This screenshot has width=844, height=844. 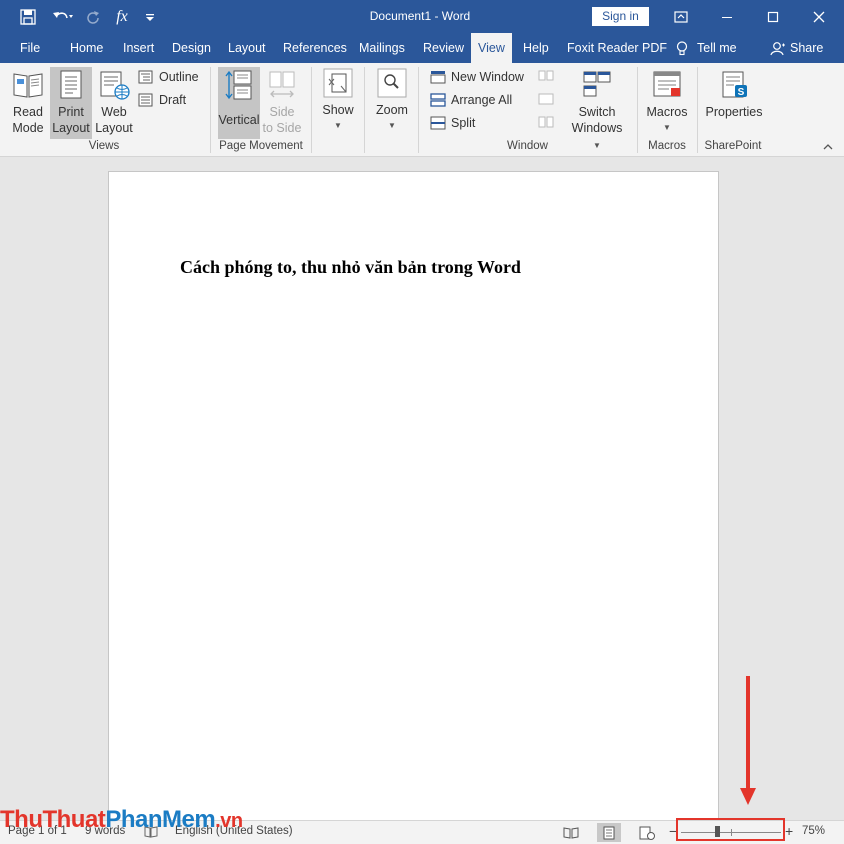 I want to click on watermark-logo: ThuThuatPhanMem.vn, so click(x=150, y=821).